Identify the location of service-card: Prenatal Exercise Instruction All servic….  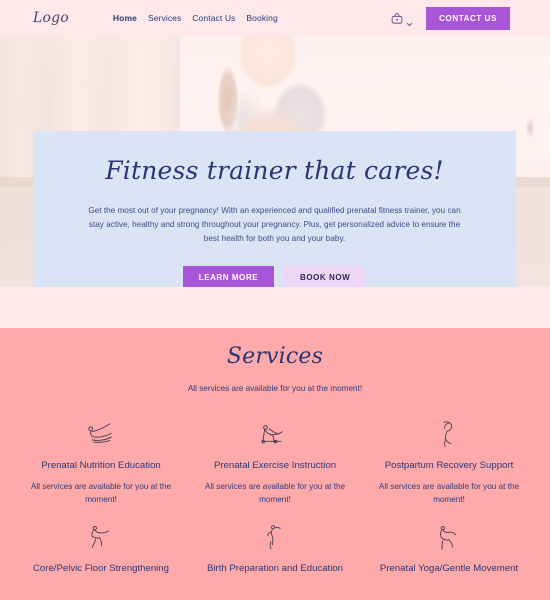
(275, 458).